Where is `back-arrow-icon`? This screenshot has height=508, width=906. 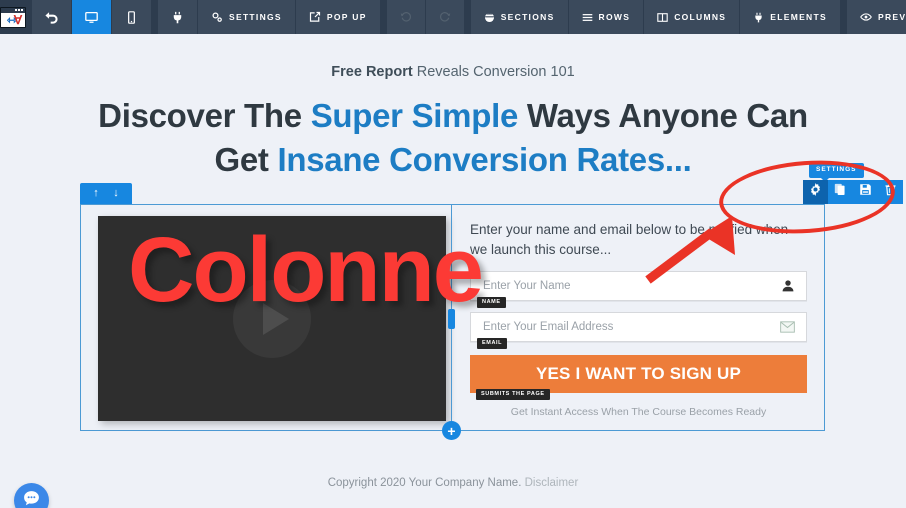 back-arrow-icon is located at coordinates (51, 17).